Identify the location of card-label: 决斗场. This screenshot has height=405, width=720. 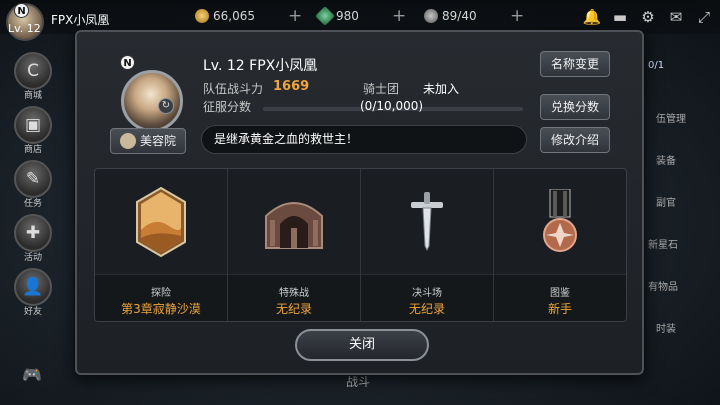
(427, 293).